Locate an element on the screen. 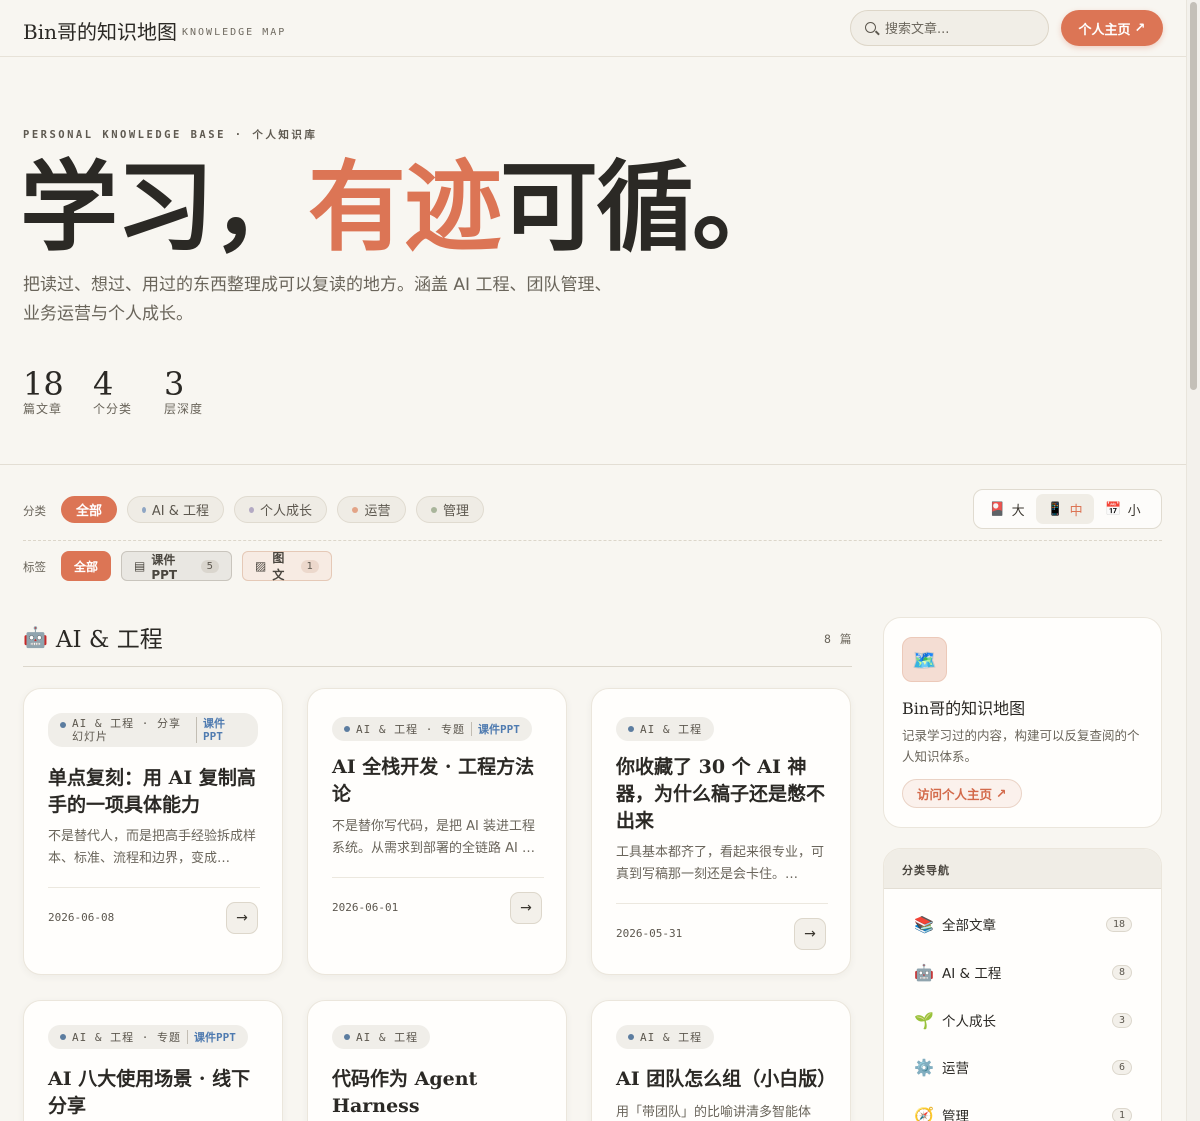  nav-item-ops: ⚙️ 运营 6 is located at coordinates (1023, 1067).